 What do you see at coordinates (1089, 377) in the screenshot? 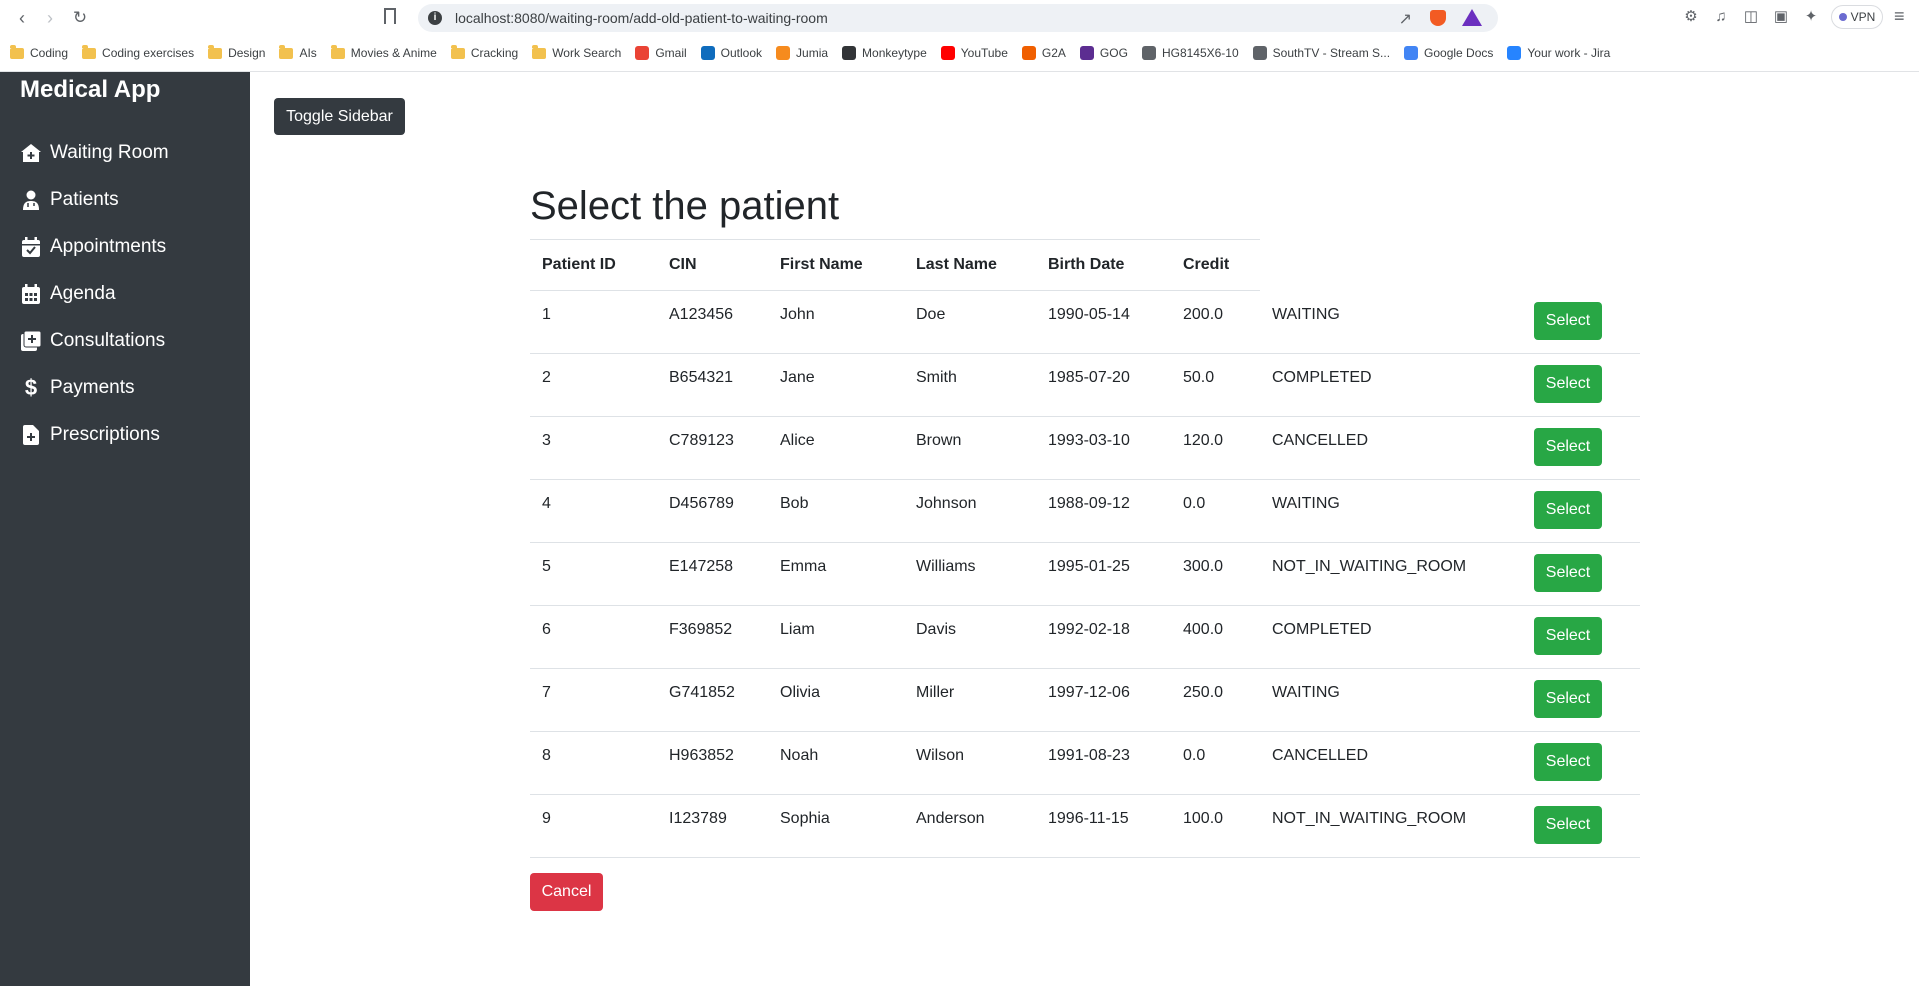
I see `table-cell: 1985-07-20` at bounding box center [1089, 377].